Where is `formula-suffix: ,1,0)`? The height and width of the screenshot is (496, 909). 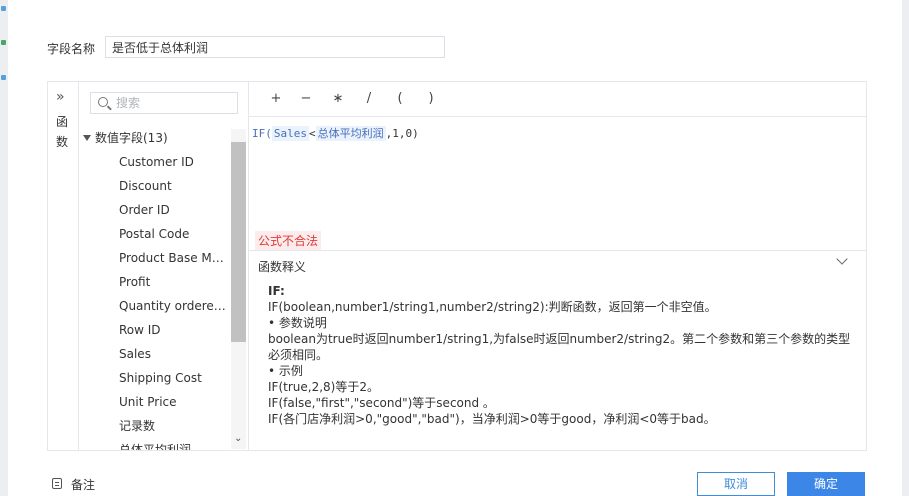 formula-suffix: ,1,0) is located at coordinates (402, 133).